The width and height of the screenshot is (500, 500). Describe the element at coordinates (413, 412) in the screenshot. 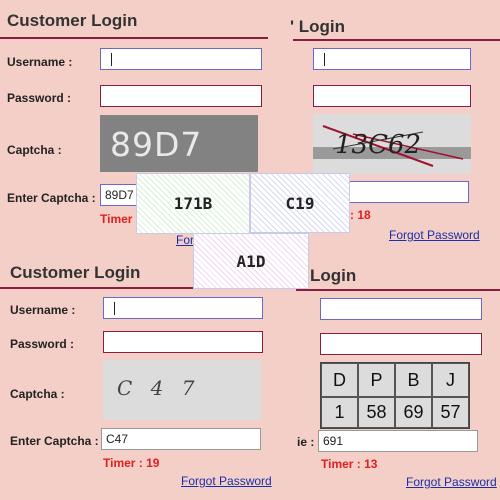

I see `captcha-grid-value: 69` at that location.